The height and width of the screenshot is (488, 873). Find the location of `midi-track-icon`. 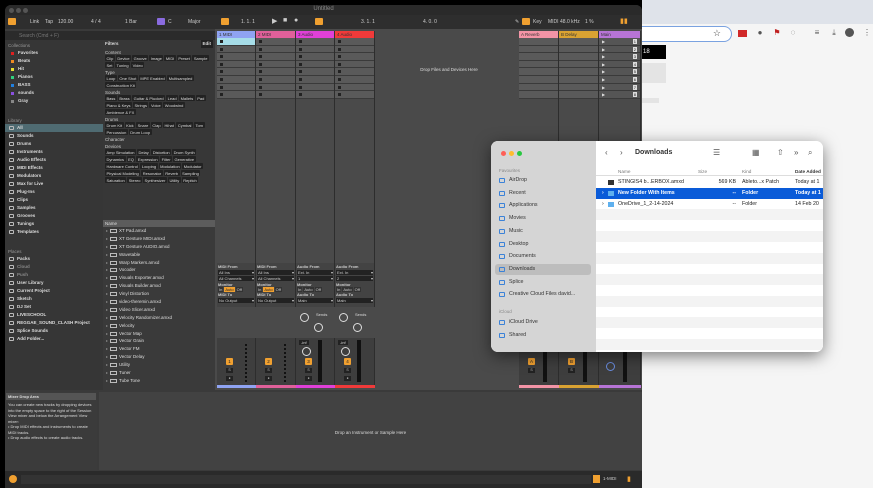

midi-track-icon is located at coordinates (596, 479).